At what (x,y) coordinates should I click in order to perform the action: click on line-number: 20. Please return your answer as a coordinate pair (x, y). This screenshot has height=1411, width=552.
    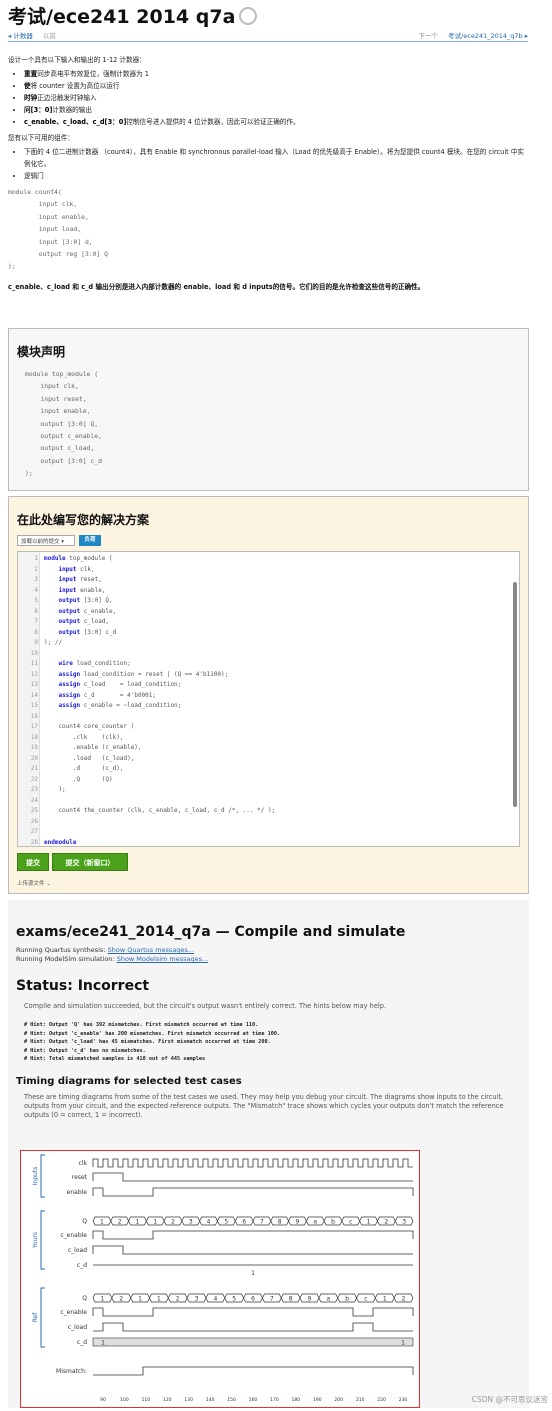
    Looking at the image, I should click on (34, 758).